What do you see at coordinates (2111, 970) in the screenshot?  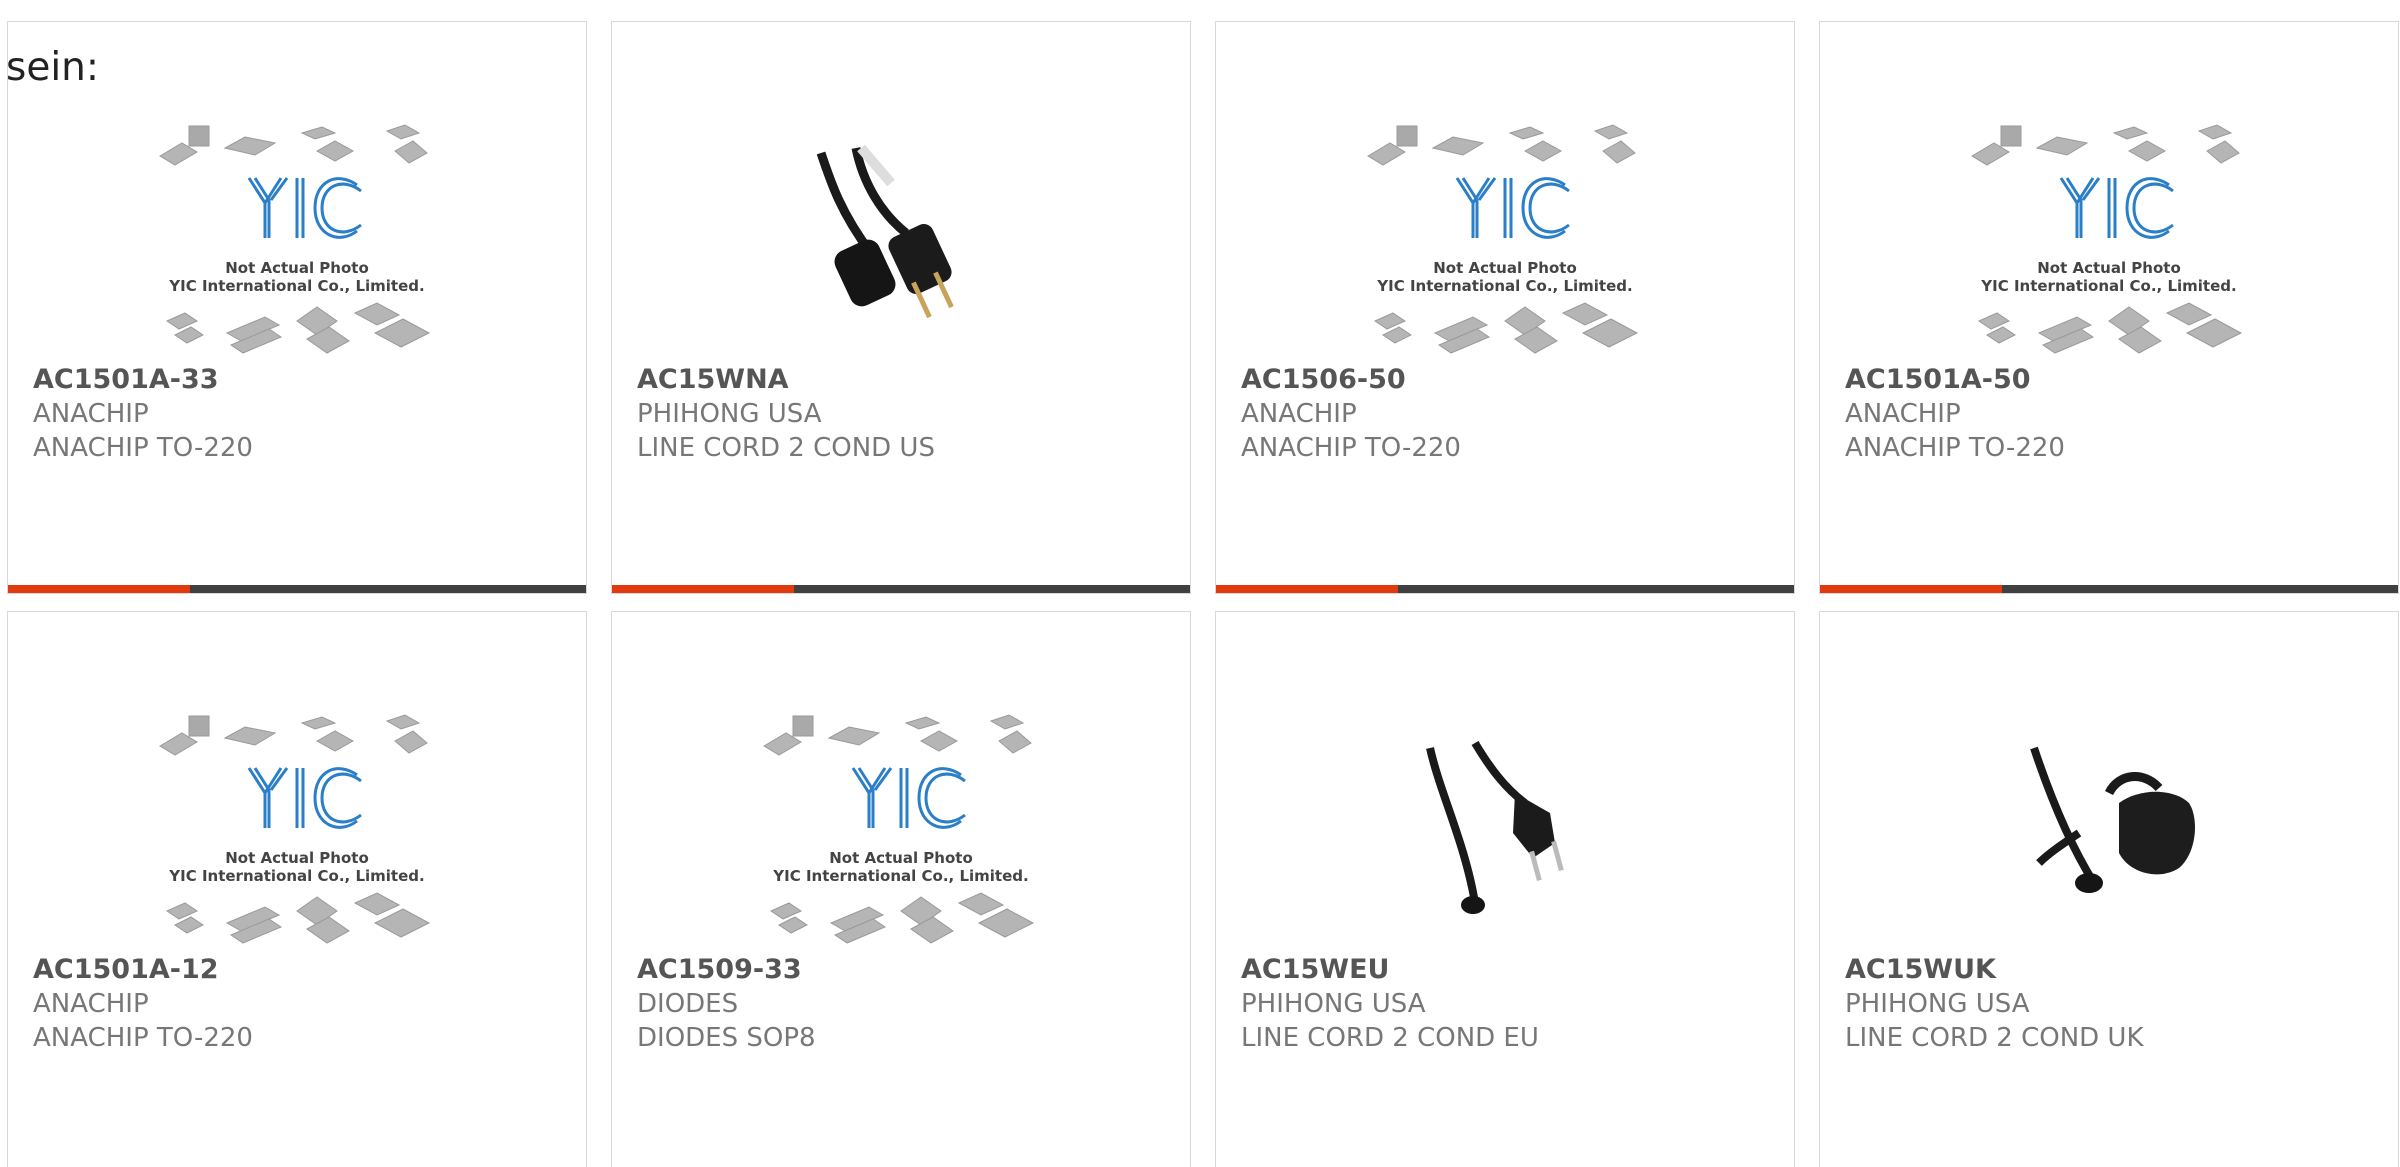 I see `part-number: AC15WUK` at bounding box center [2111, 970].